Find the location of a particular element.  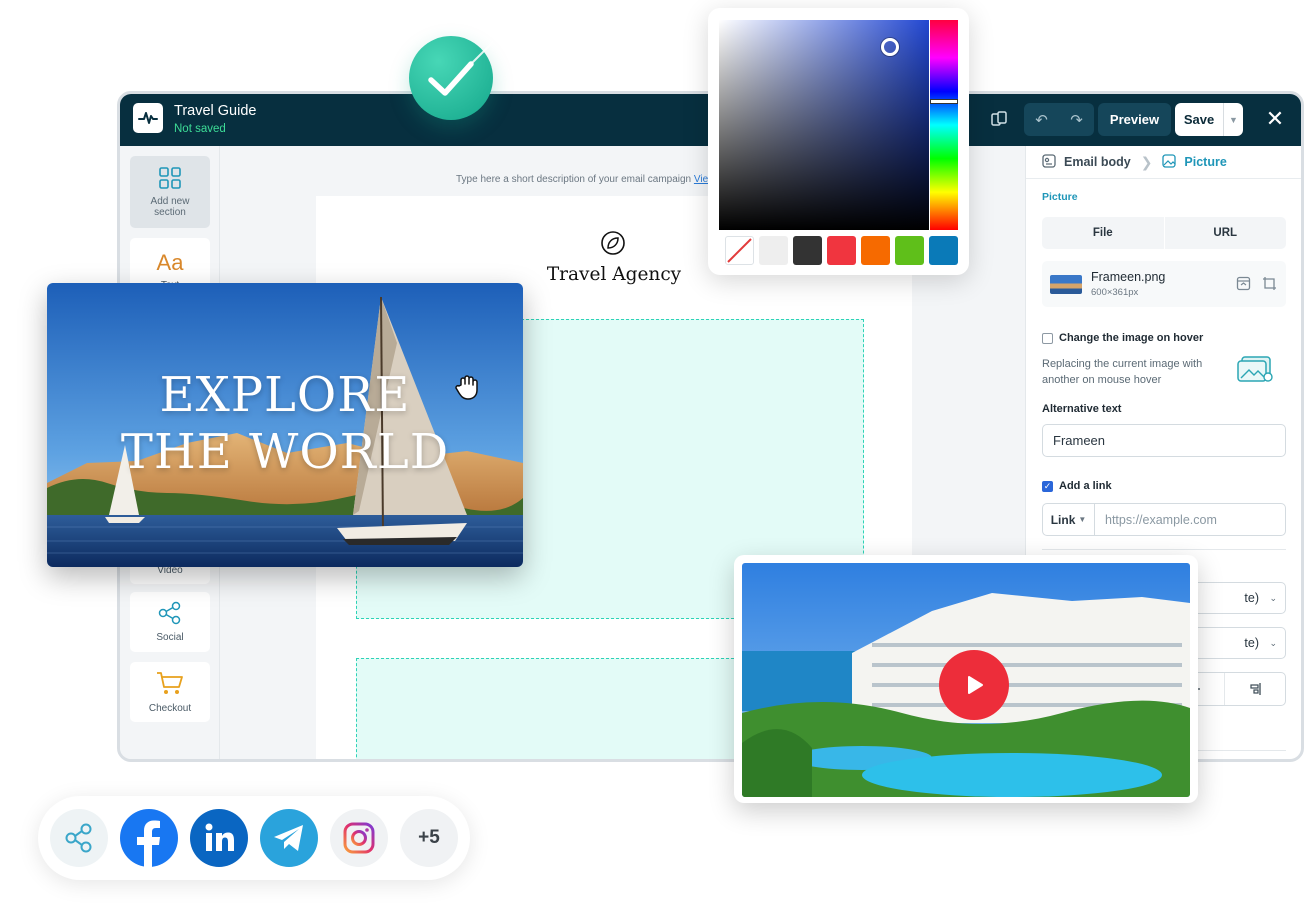

breadcrumb: Email body ❯ Picture is located at coordinates (1163, 162).